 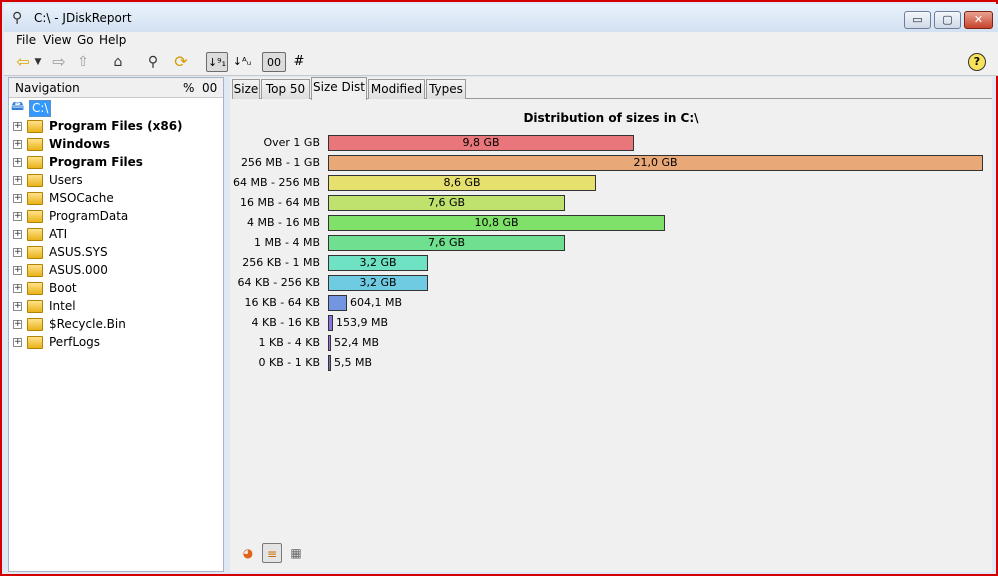 I want to click on search-icon: ⚲, so click(x=153, y=62).